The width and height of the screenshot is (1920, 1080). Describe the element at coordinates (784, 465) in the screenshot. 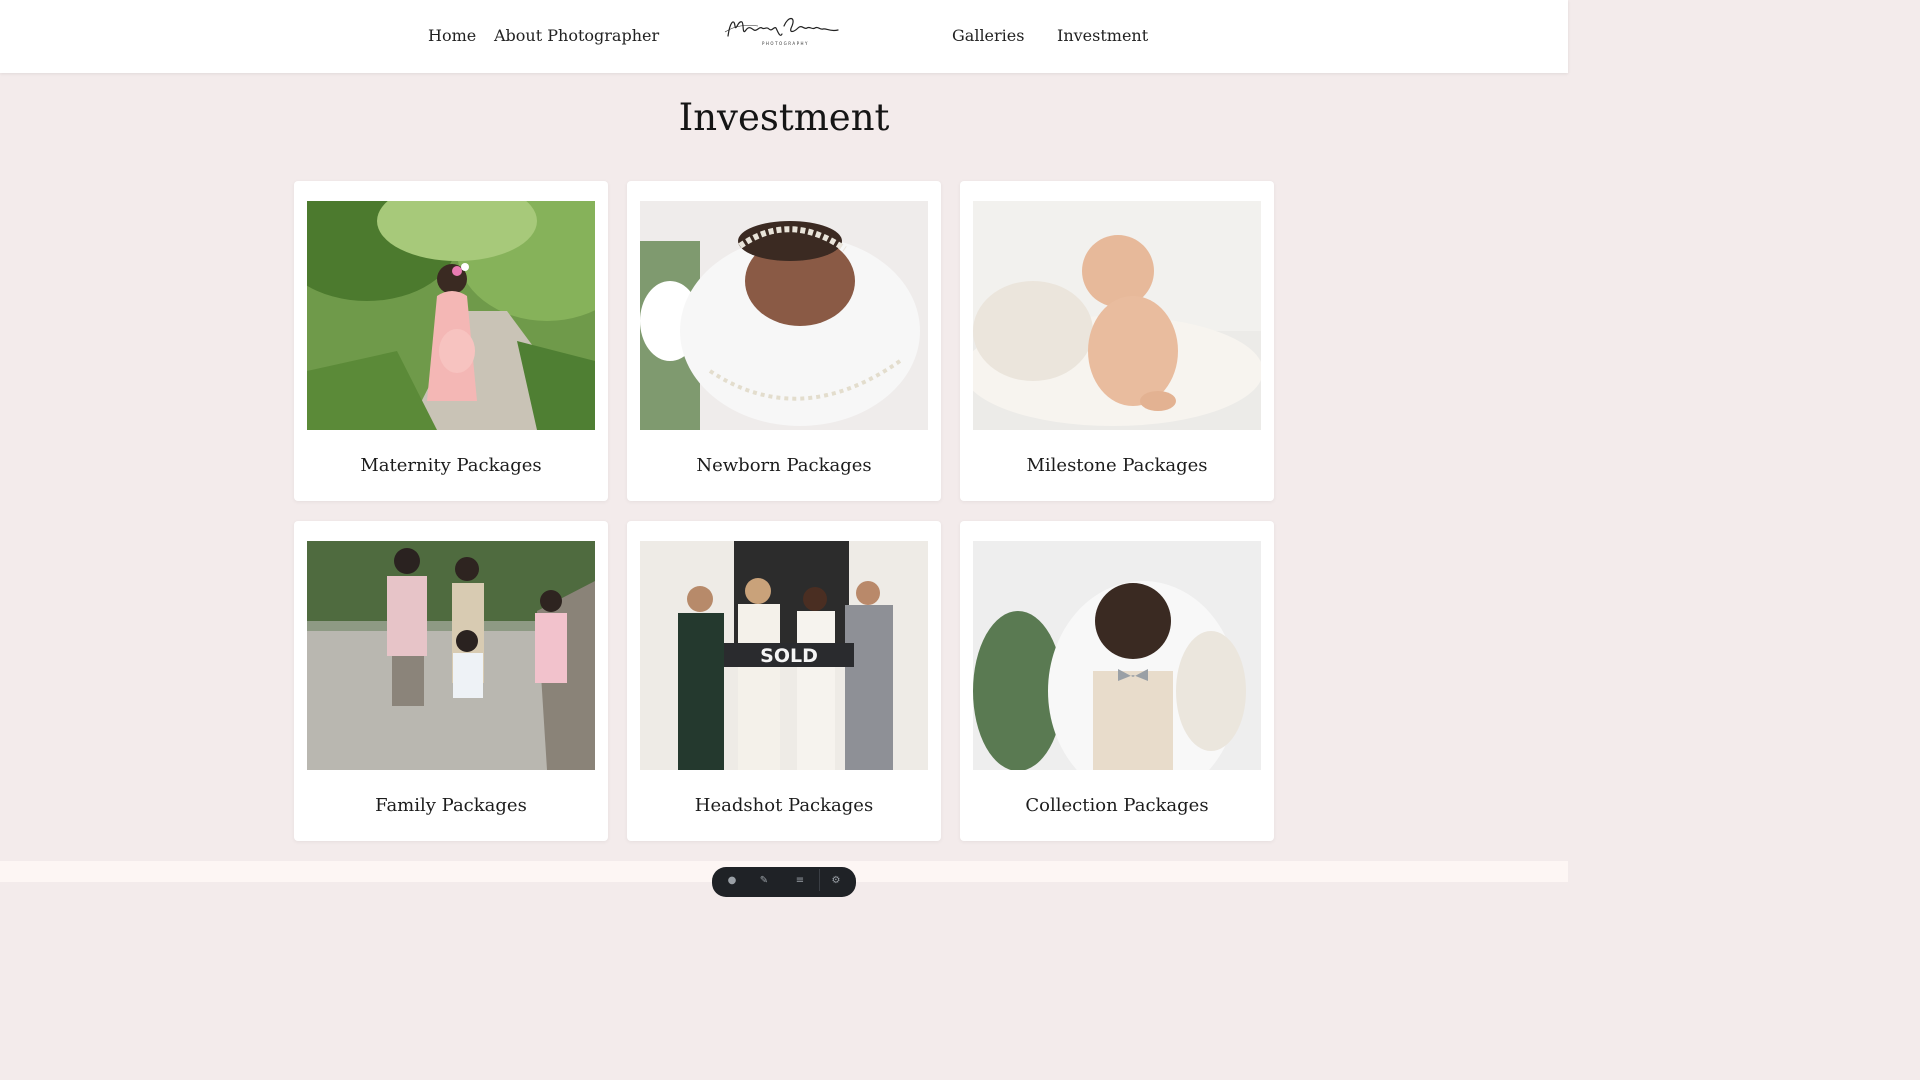

I see `package-label: Newborn Packages` at that location.